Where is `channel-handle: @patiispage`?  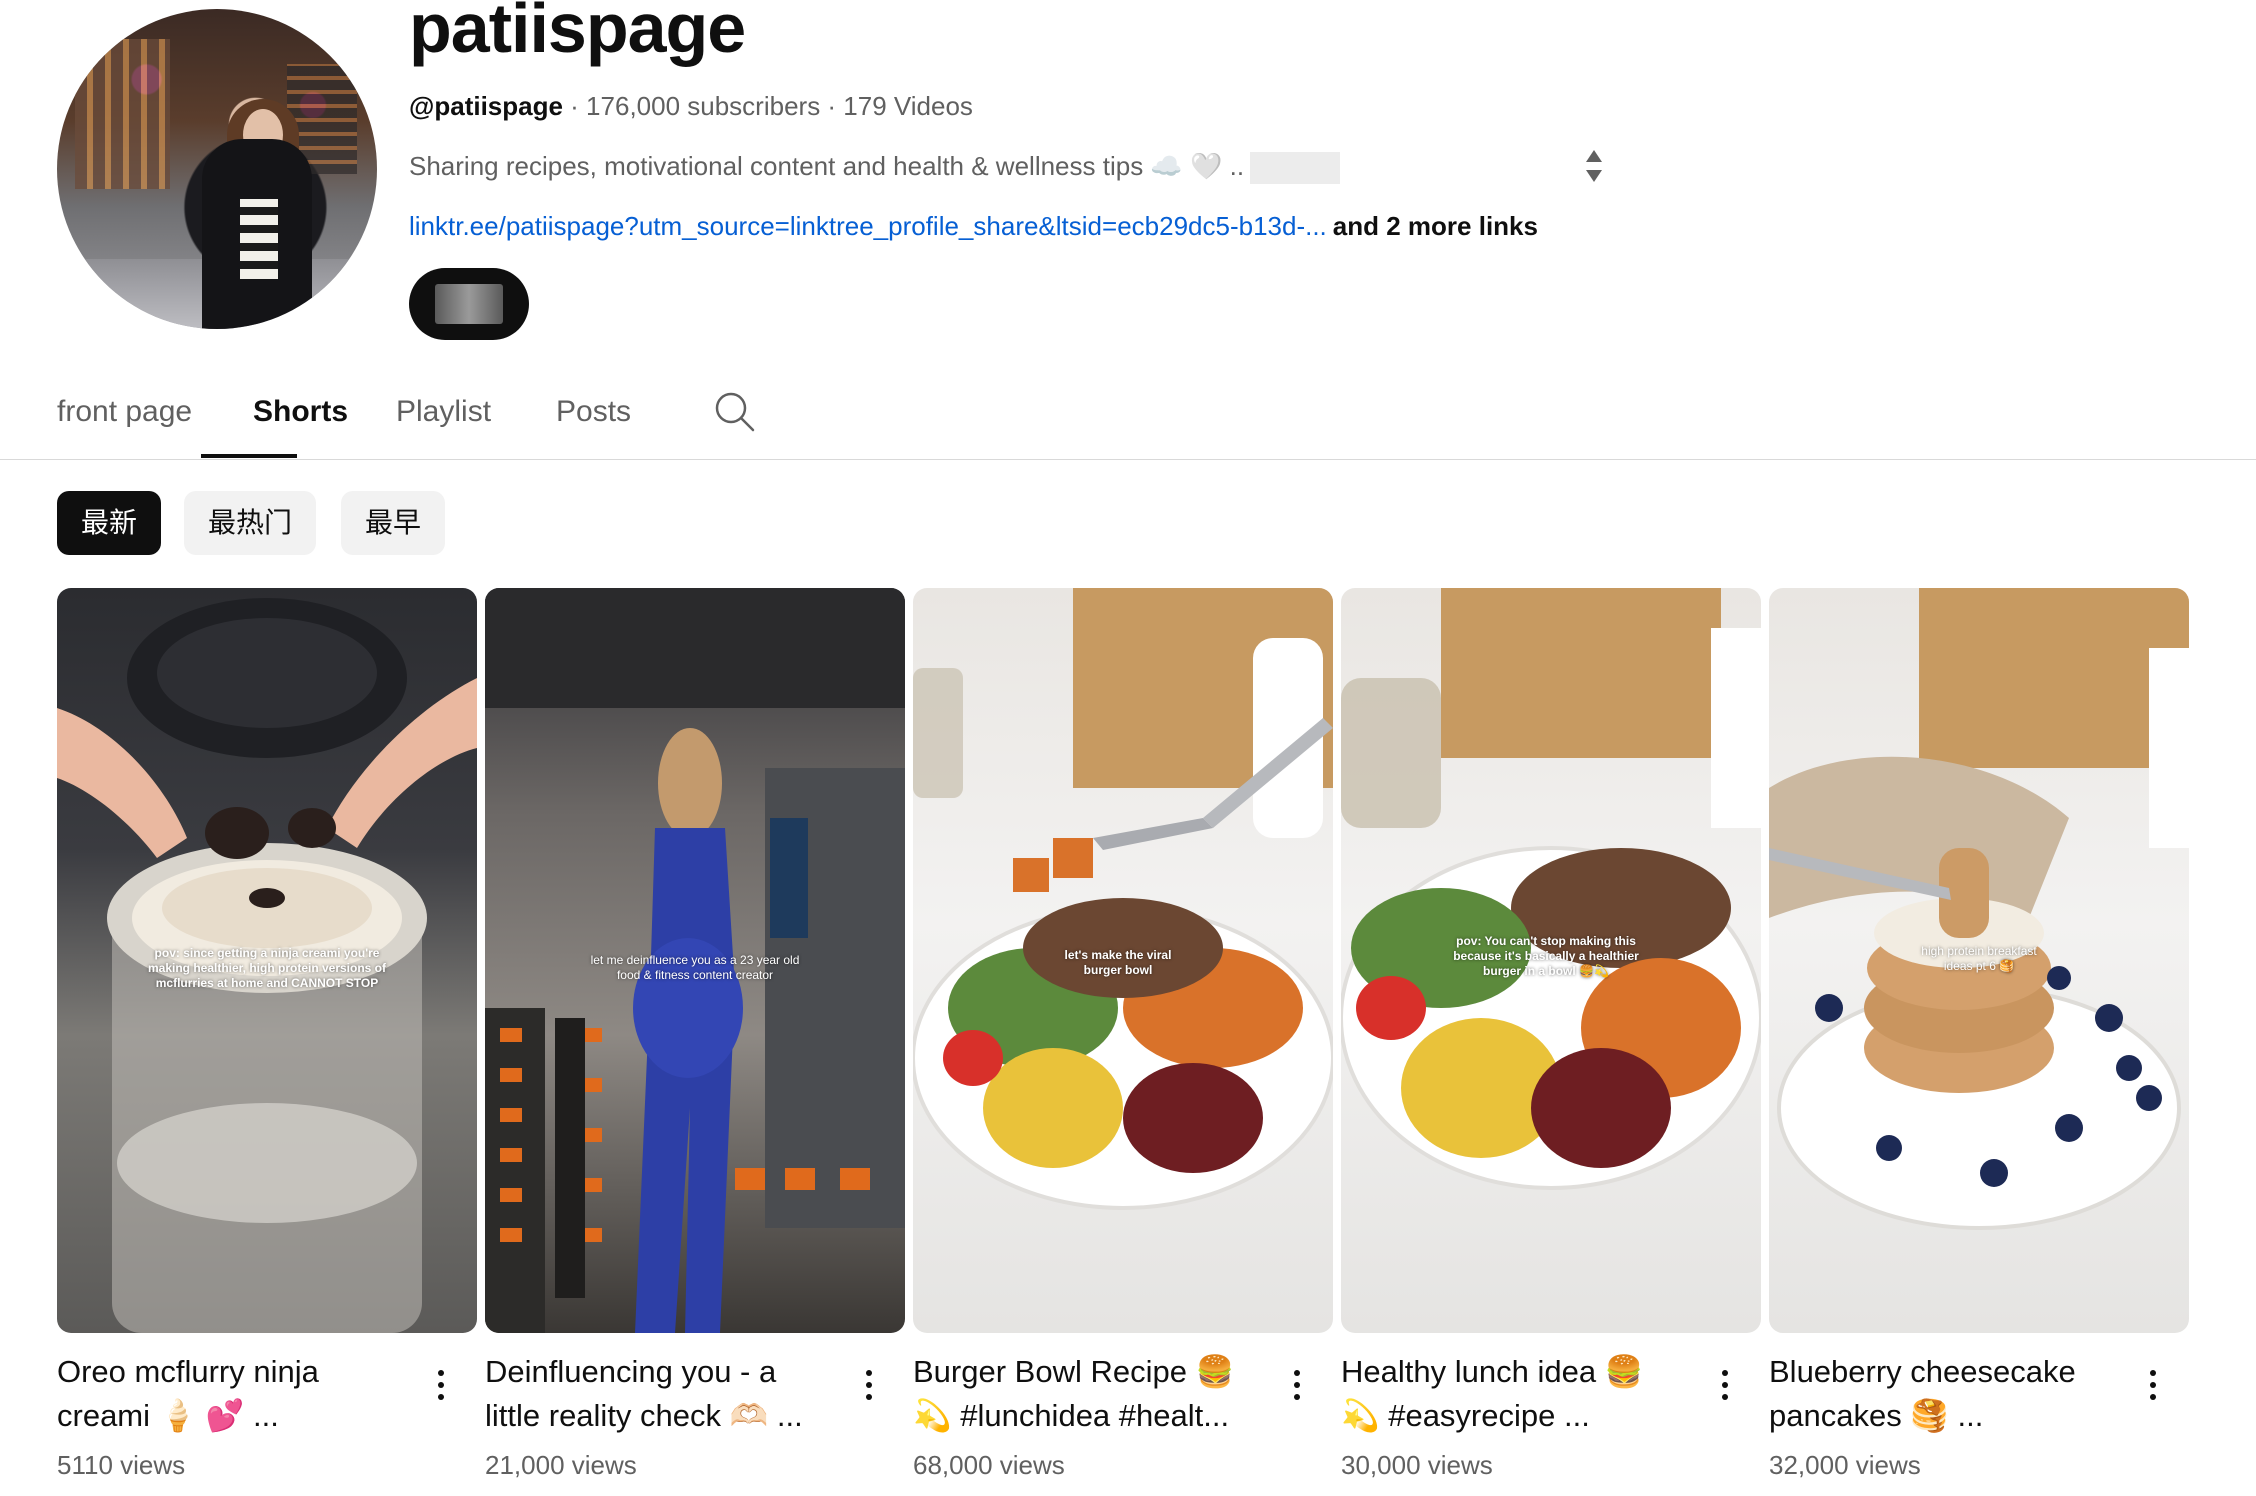
channel-handle: @patiispage is located at coordinates (486, 106).